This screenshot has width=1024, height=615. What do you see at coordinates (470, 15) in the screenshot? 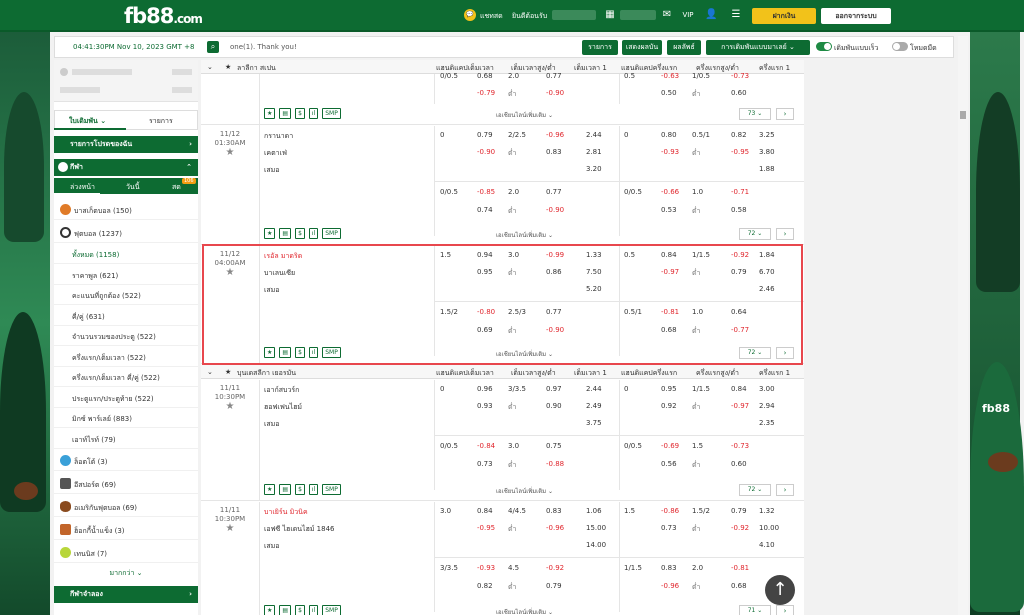
I see `chat-icon: 💬` at bounding box center [470, 15].